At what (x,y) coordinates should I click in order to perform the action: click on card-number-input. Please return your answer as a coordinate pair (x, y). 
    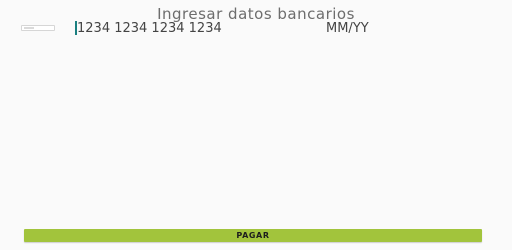
    Looking at the image, I should click on (196, 28).